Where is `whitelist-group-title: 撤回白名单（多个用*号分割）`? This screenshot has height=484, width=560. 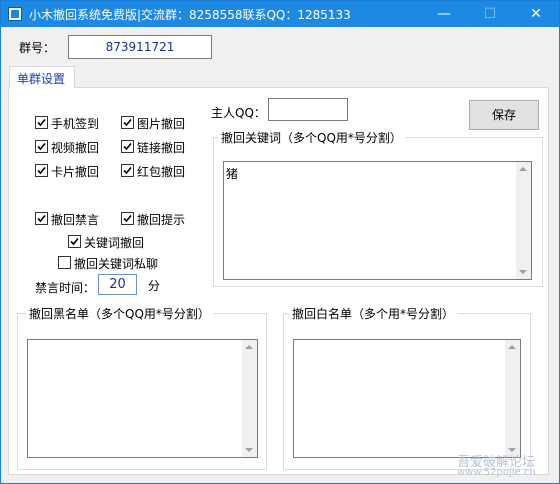
whitelist-group-title: 撤回白名单（多个用*号分割） is located at coordinates (373, 313).